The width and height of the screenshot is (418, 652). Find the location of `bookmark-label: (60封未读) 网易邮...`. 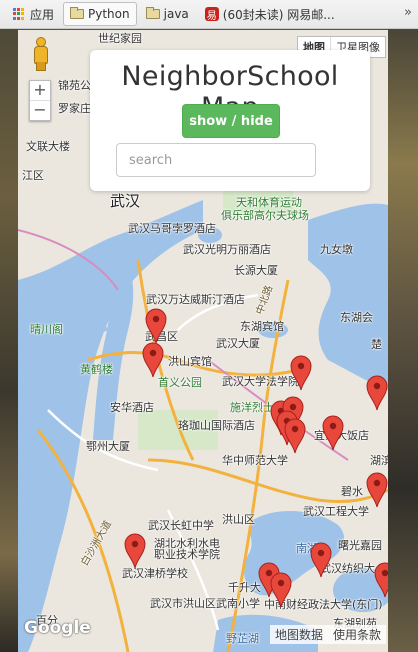

bookmark-label: (60封未读) 网易邮... is located at coordinates (278, 14).